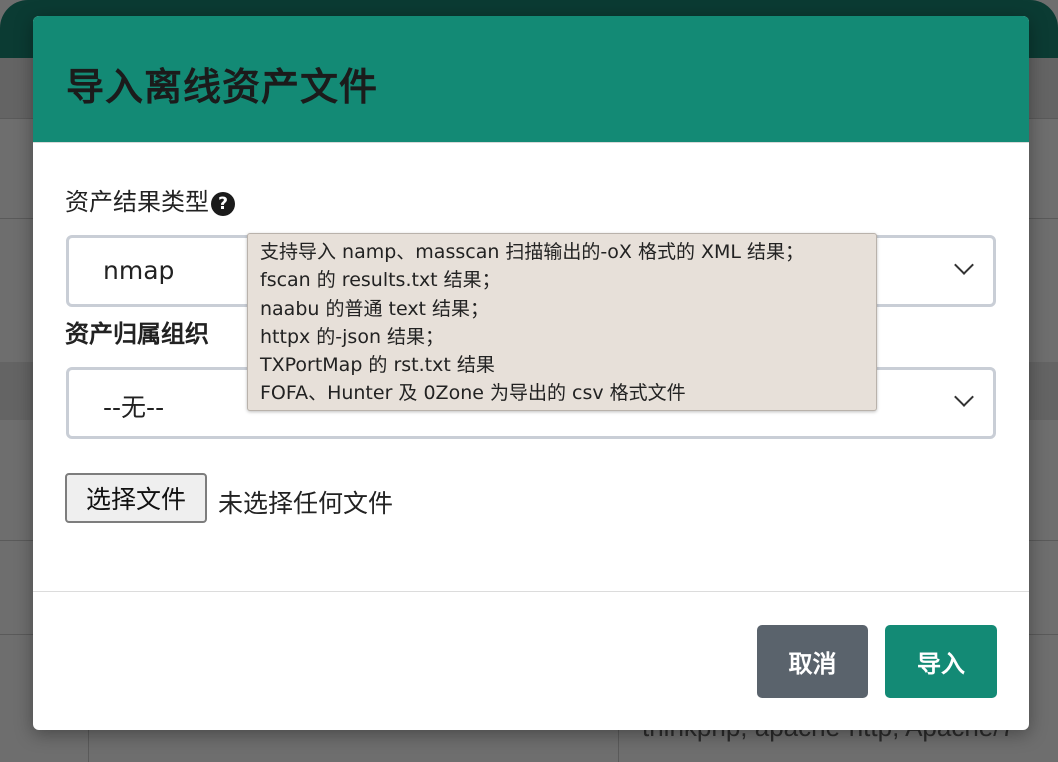  Describe the element at coordinates (137, 334) in the screenshot. I see `organization-label: 资产归属组织` at that location.